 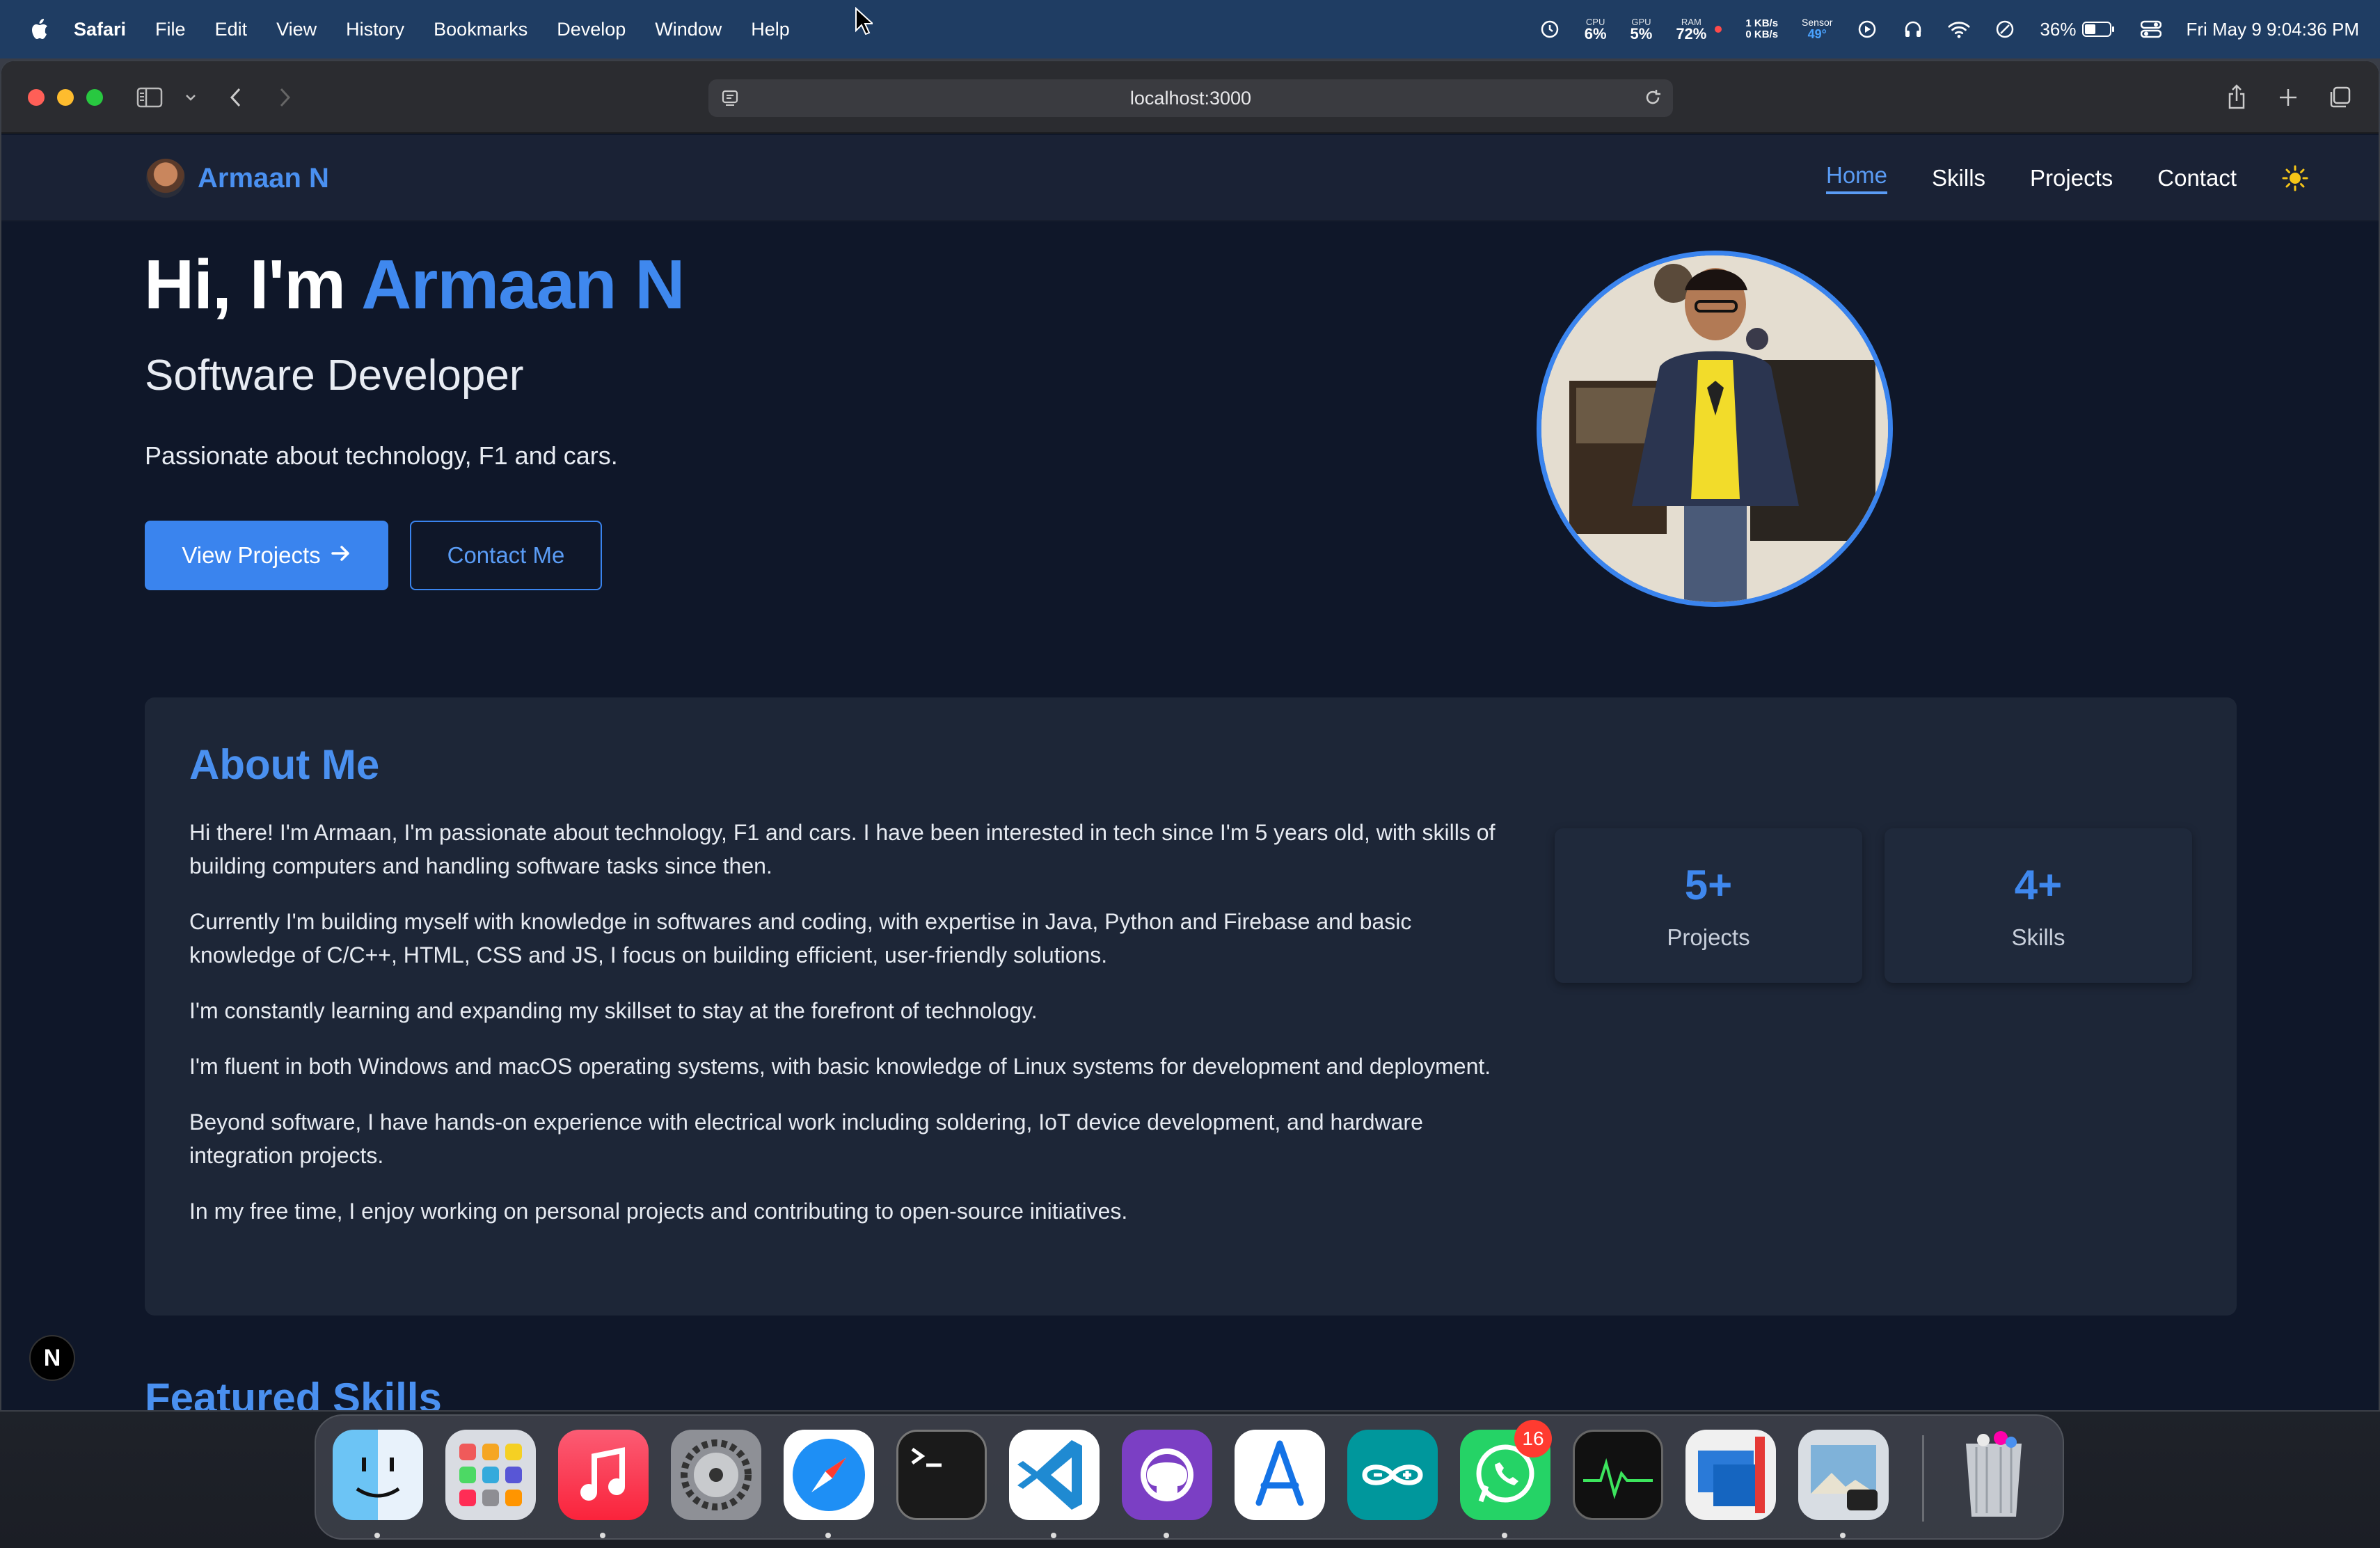 What do you see at coordinates (2151, 29) in the screenshot?
I see `control-center-icon` at bounding box center [2151, 29].